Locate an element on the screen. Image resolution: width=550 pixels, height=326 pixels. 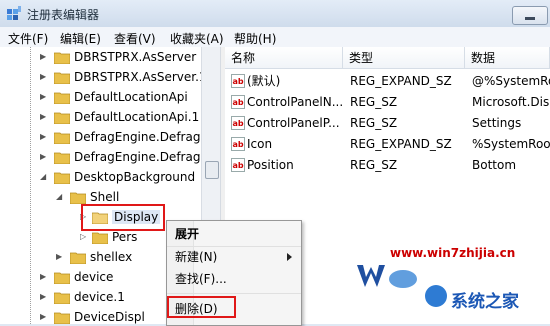
tree-item-label: DesktopBackground is located at coordinates (135, 177).